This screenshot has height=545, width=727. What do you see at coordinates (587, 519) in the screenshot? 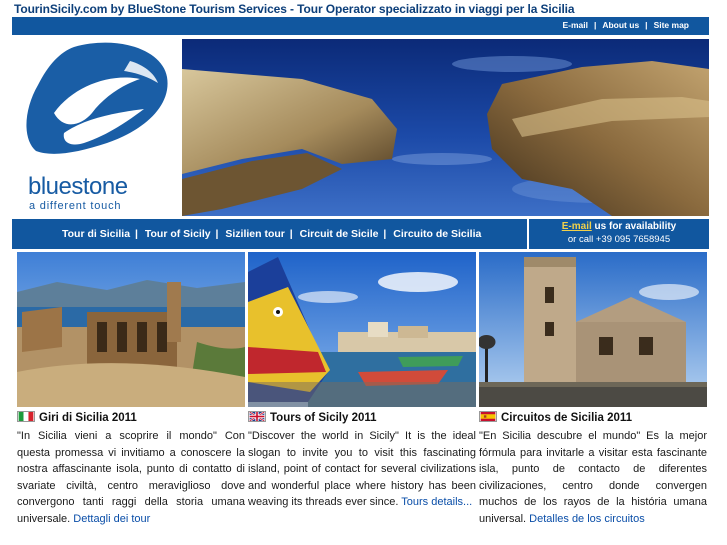
I see `card-details-link: Detalles de los circuitos` at bounding box center [587, 519].